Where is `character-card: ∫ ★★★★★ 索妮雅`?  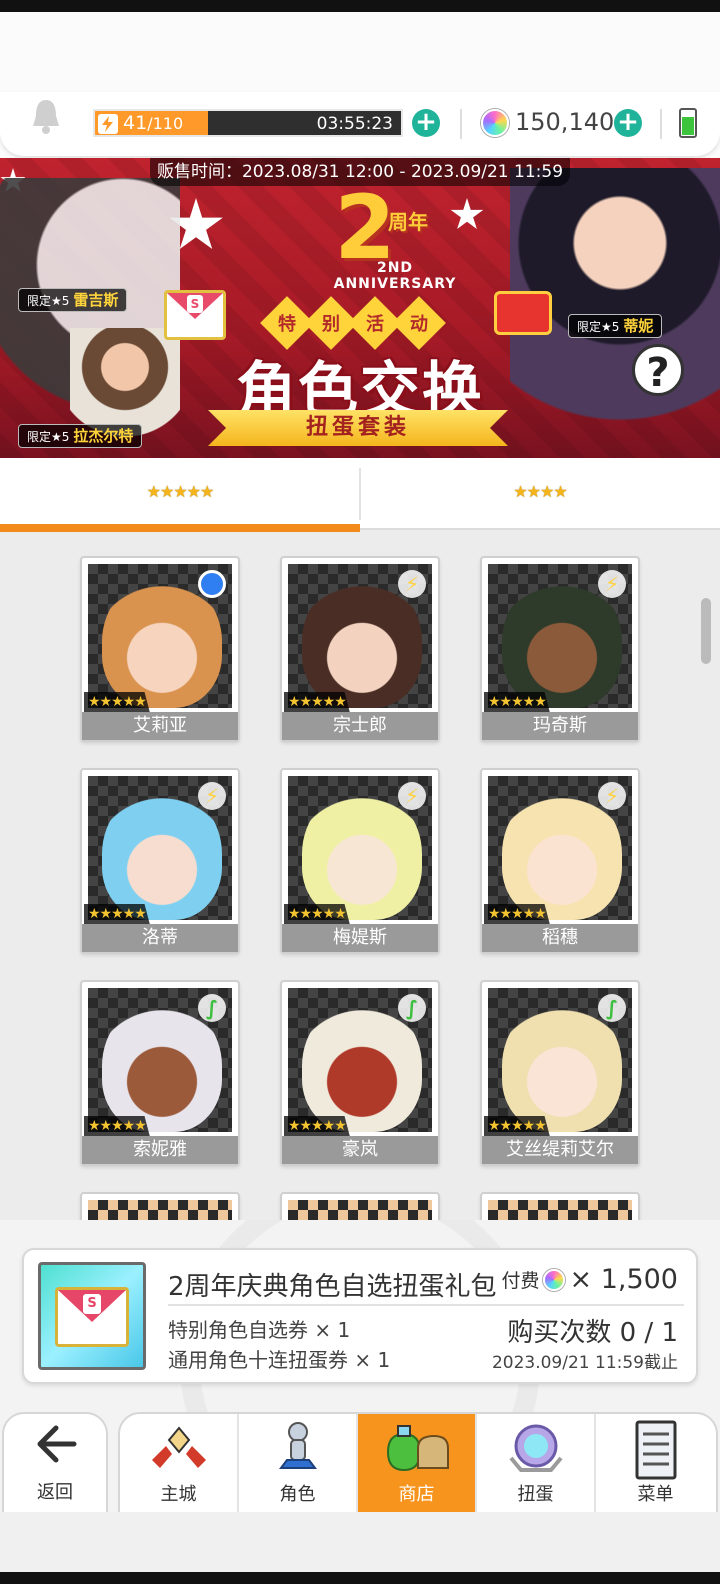 character-card: ∫ ★★★★★ 索妮雅 is located at coordinates (160, 1073).